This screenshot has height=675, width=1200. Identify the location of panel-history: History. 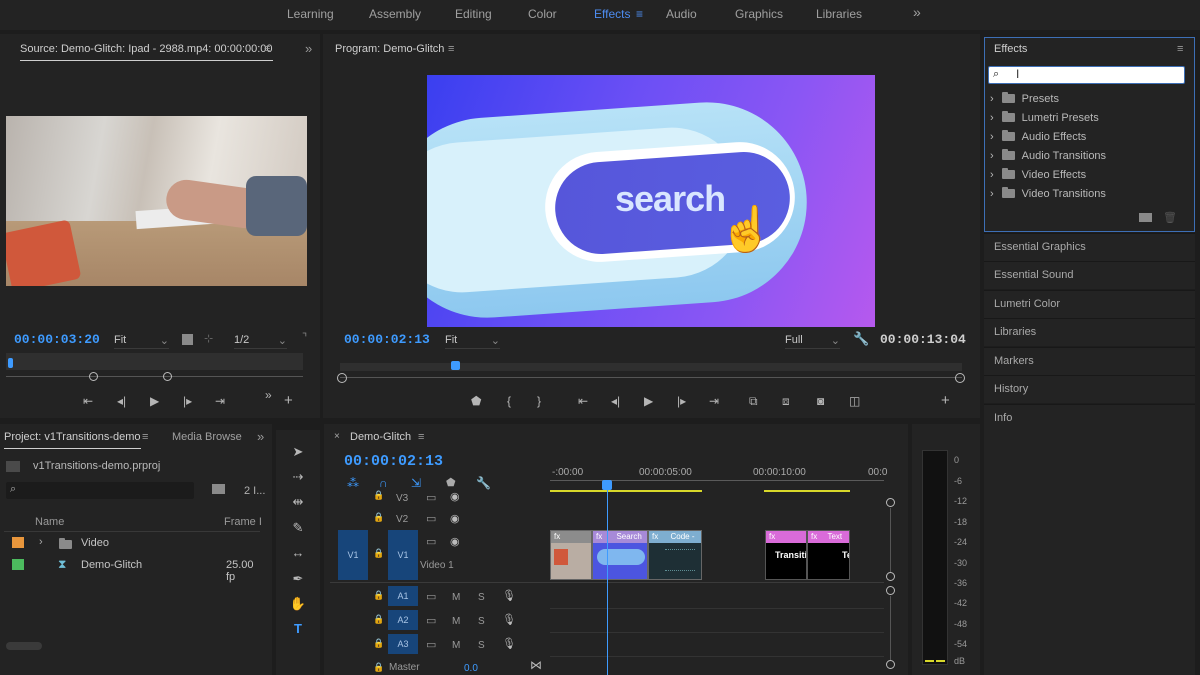
(1089, 389).